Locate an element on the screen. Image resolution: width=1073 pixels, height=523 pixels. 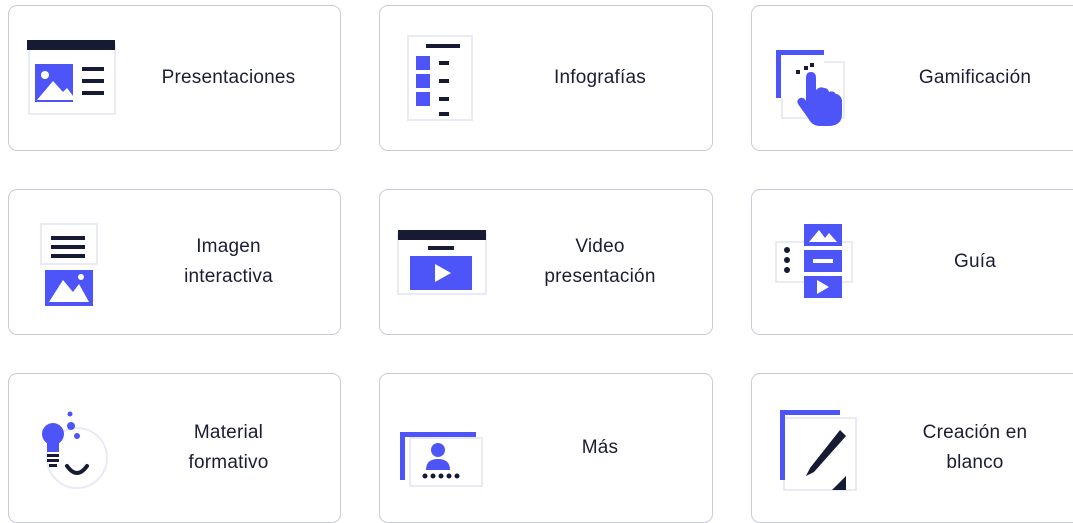
card-infografias: Infografías is located at coordinates (546, 78).